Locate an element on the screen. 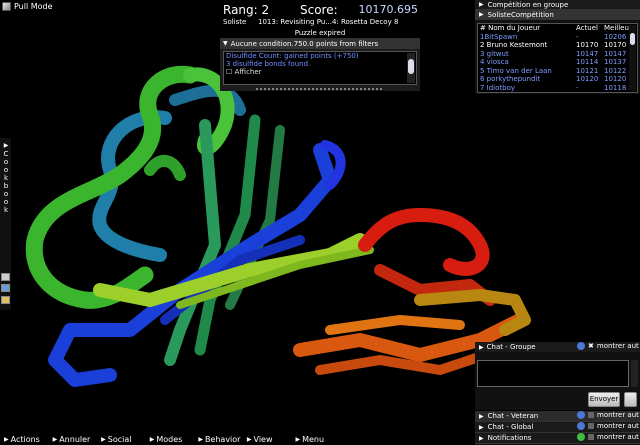 The image size is (640, 445). score-panel: Rang: 2 Score: 10170.695 Soliste 1013 is located at coordinates (320, 45).